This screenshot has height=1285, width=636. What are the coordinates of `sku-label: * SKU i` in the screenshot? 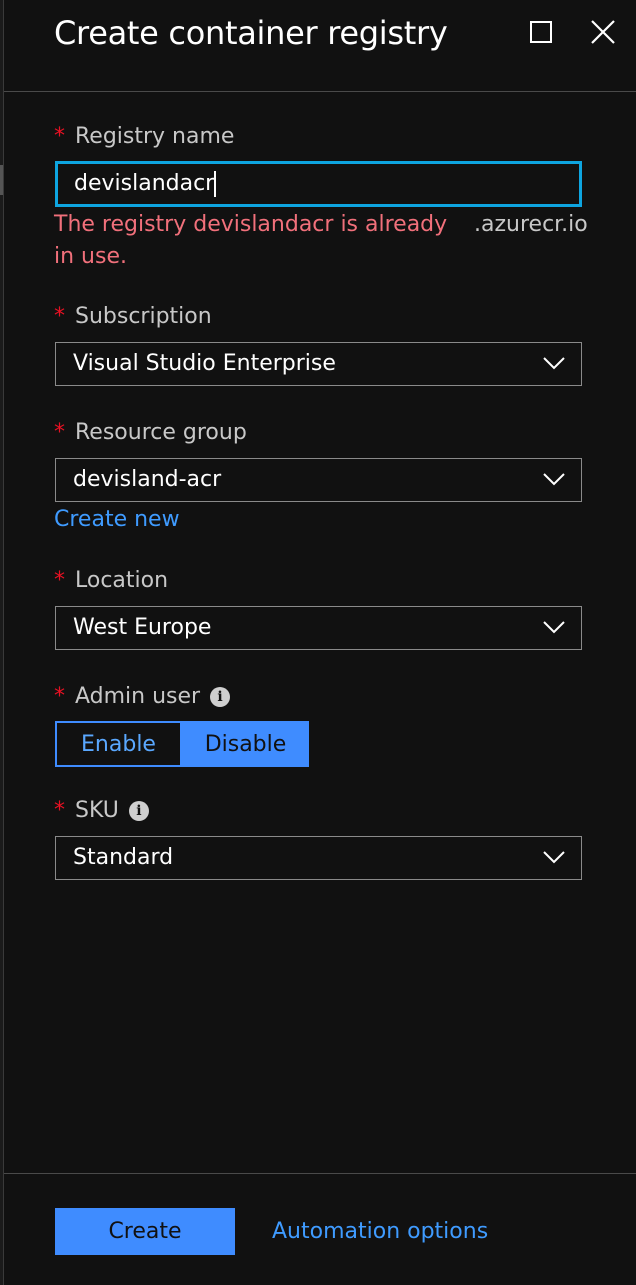 It's located at (101, 810).